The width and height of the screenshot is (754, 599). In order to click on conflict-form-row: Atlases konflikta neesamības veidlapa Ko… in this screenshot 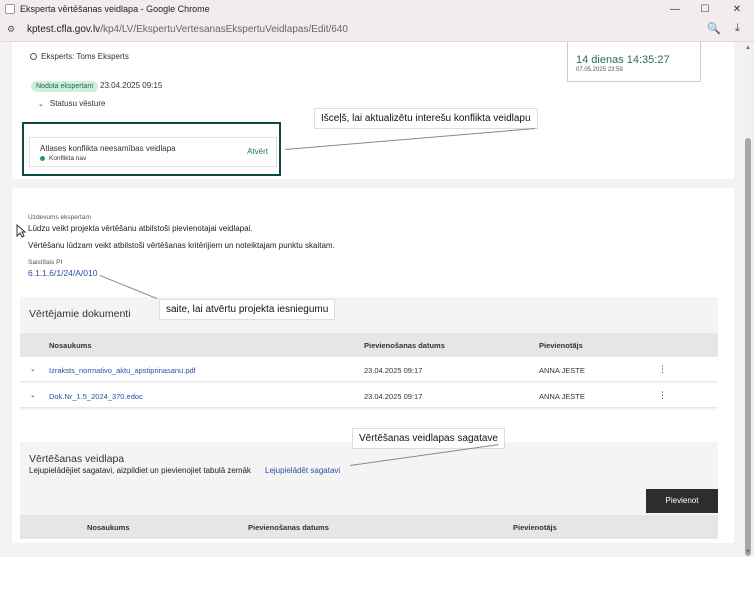, I will do `click(153, 152)`.